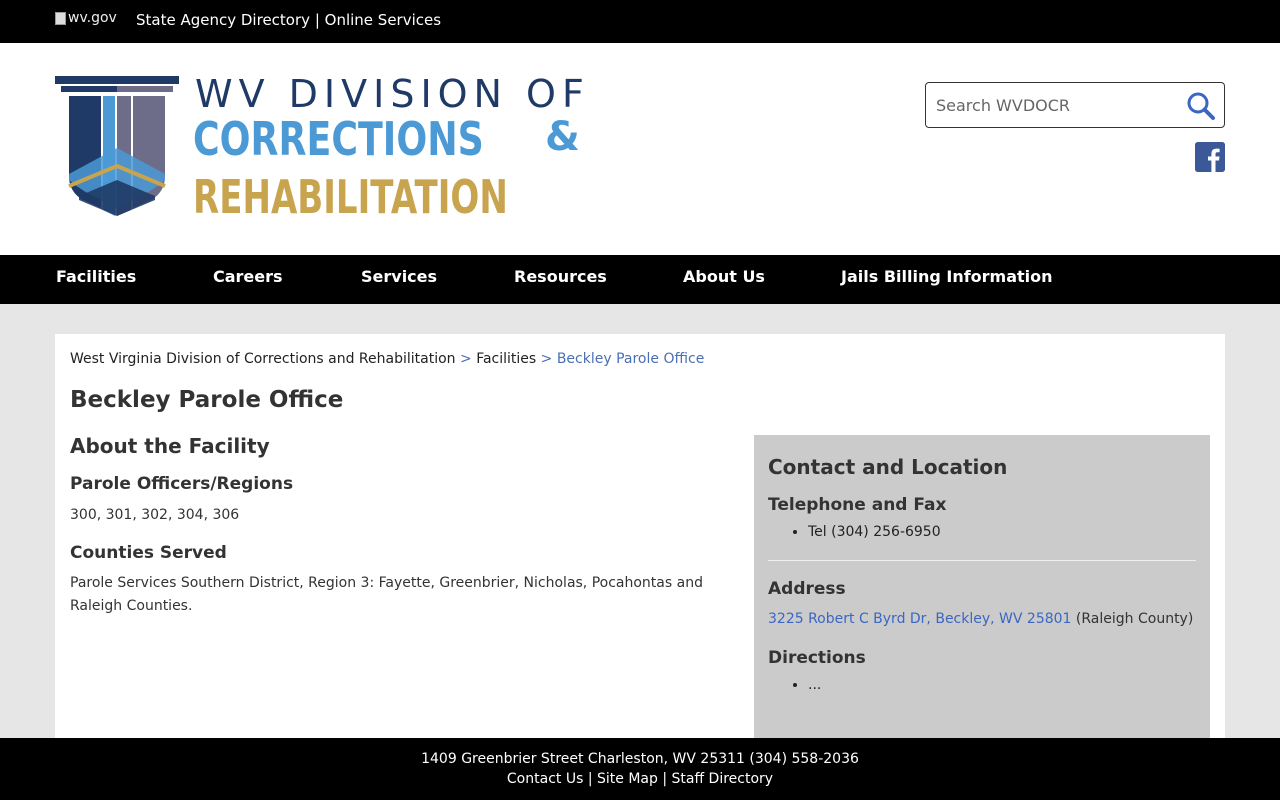  What do you see at coordinates (947, 276) in the screenshot?
I see `nav-item-jails-billing: Jails Billing Information` at bounding box center [947, 276].